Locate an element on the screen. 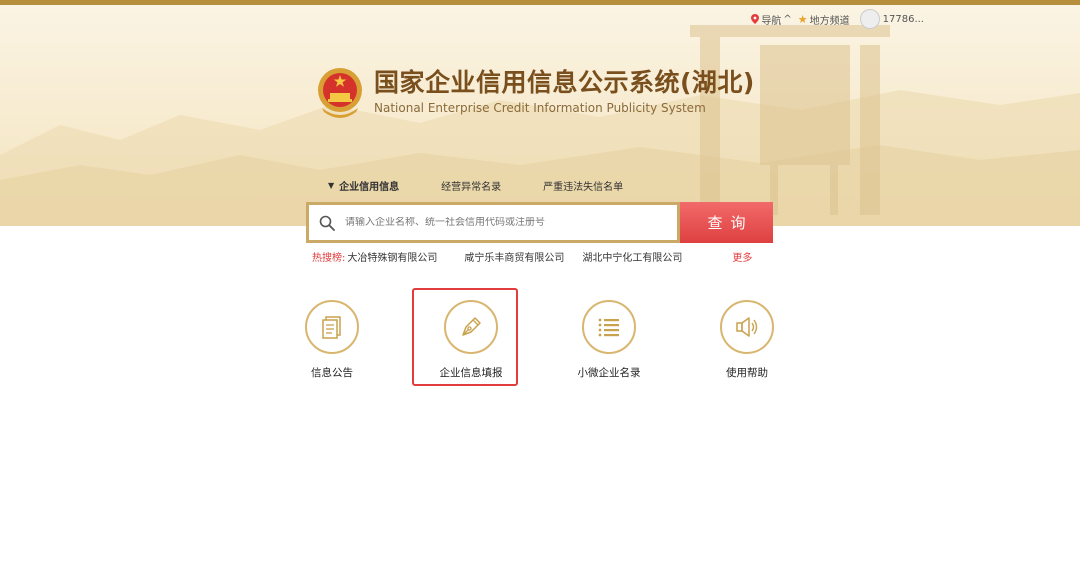  tab-label: 经营异常名录 is located at coordinates (471, 187).